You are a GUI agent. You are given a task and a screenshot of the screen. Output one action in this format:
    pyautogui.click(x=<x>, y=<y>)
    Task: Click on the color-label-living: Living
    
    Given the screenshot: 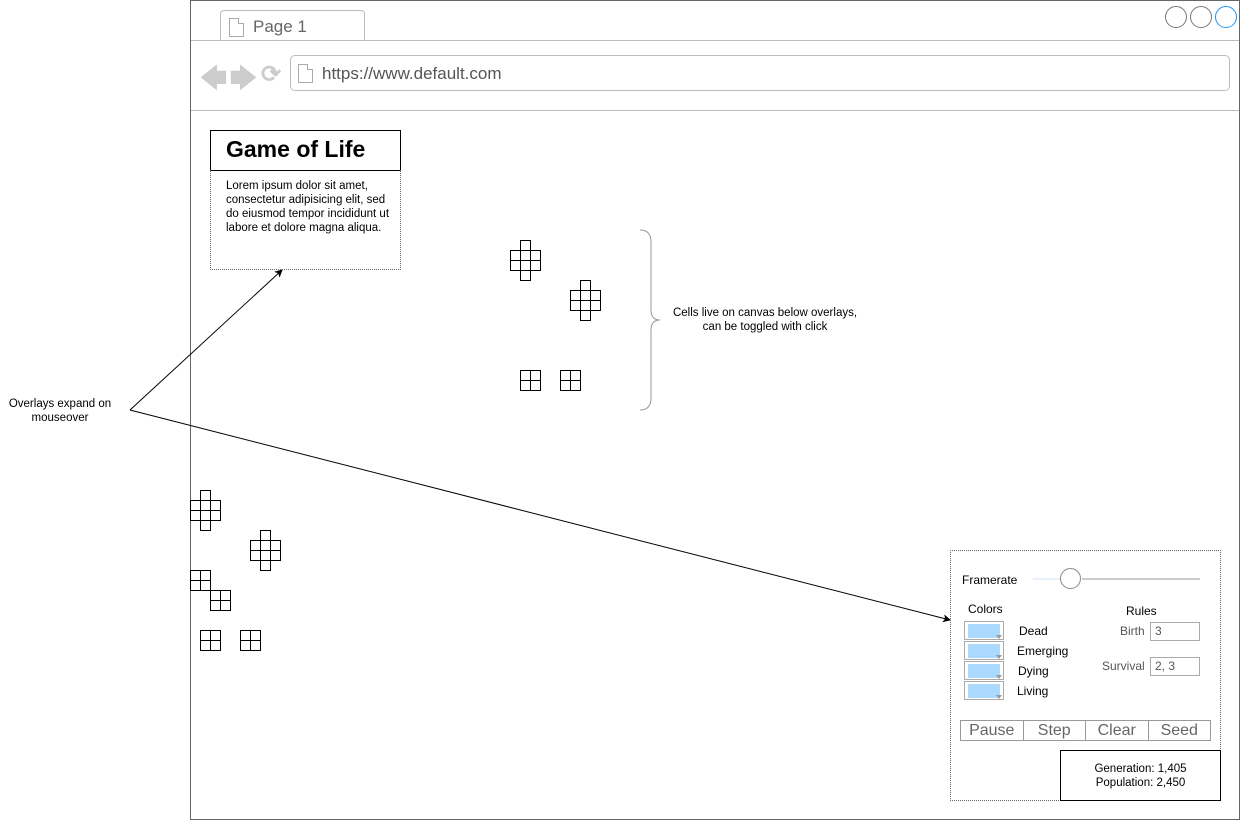 What is the action you would take?
    pyautogui.click(x=1033, y=691)
    